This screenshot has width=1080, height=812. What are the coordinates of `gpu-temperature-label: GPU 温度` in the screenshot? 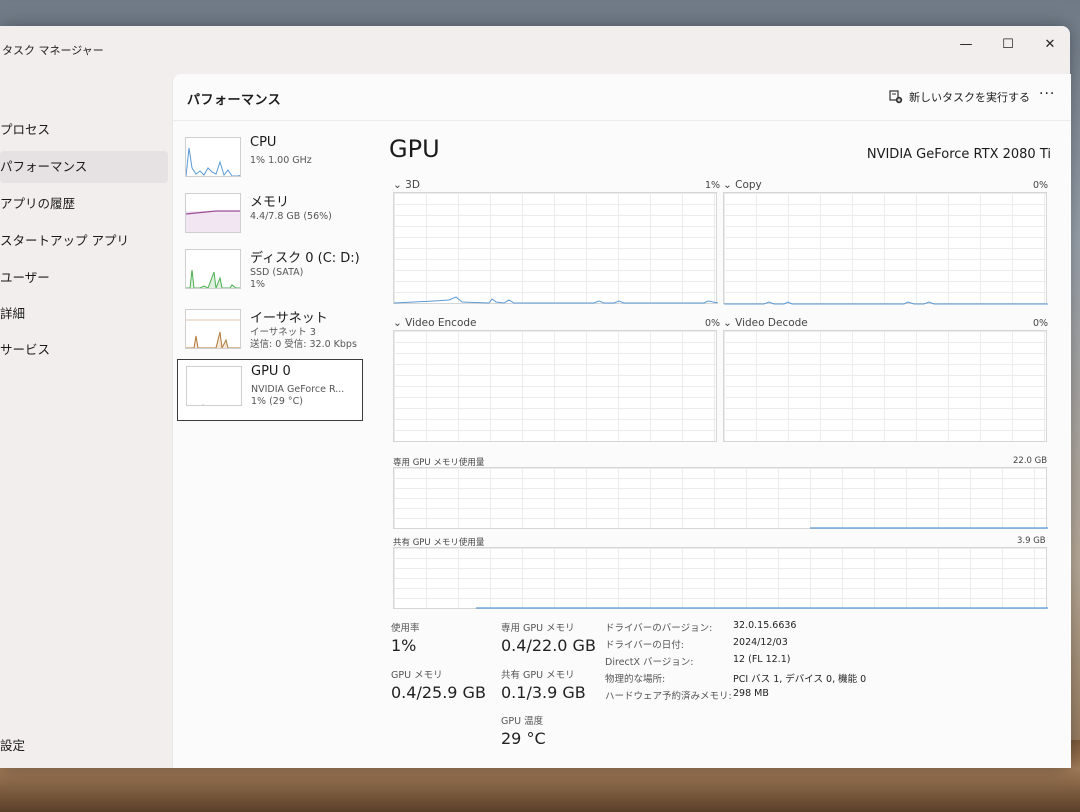 It's located at (522, 721).